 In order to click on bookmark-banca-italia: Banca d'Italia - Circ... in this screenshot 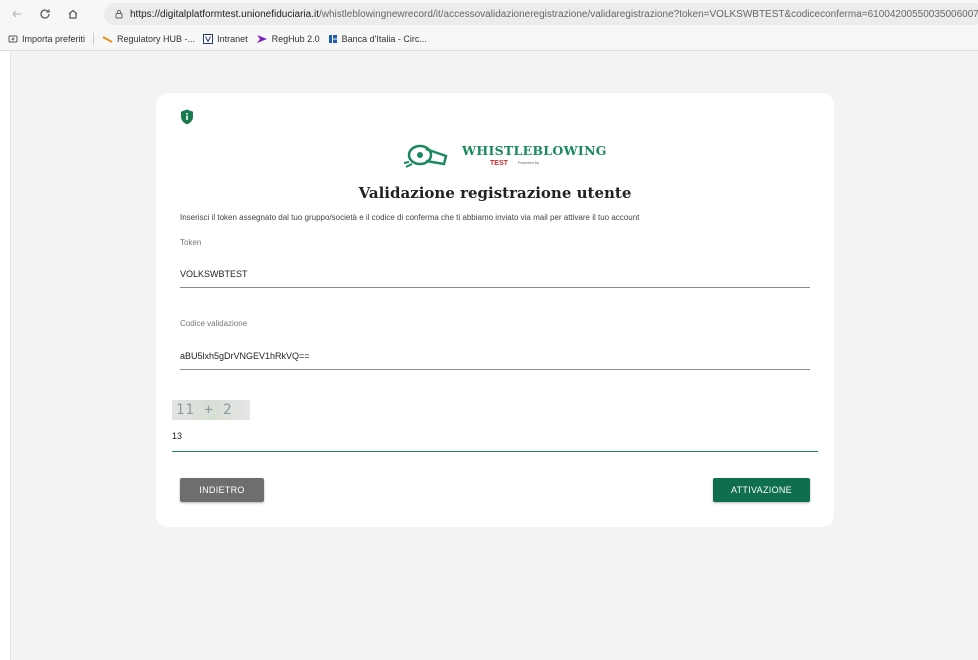, I will do `click(377, 39)`.